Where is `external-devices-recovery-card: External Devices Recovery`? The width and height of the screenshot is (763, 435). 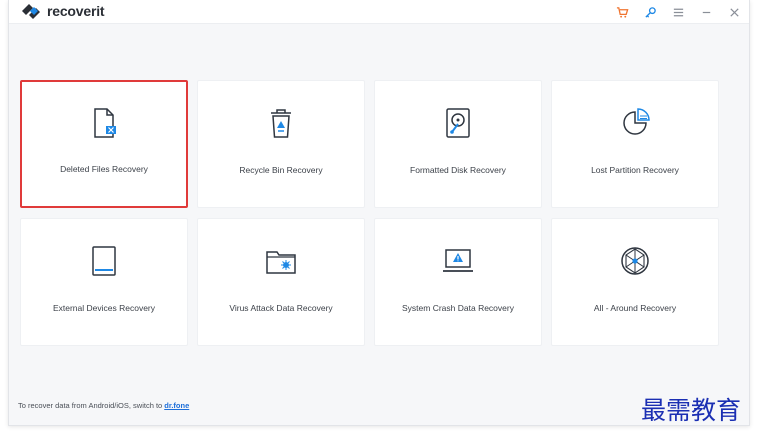
external-devices-recovery-card: External Devices Recovery is located at coordinates (104, 282).